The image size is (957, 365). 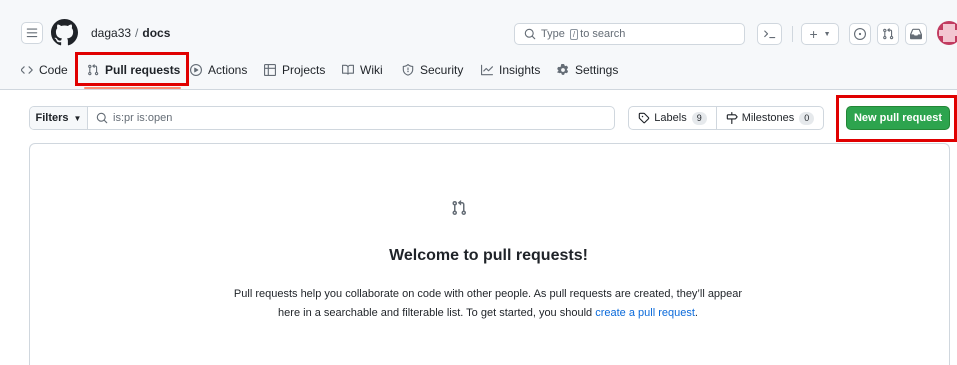 I want to click on header-divider, so click(x=792, y=34).